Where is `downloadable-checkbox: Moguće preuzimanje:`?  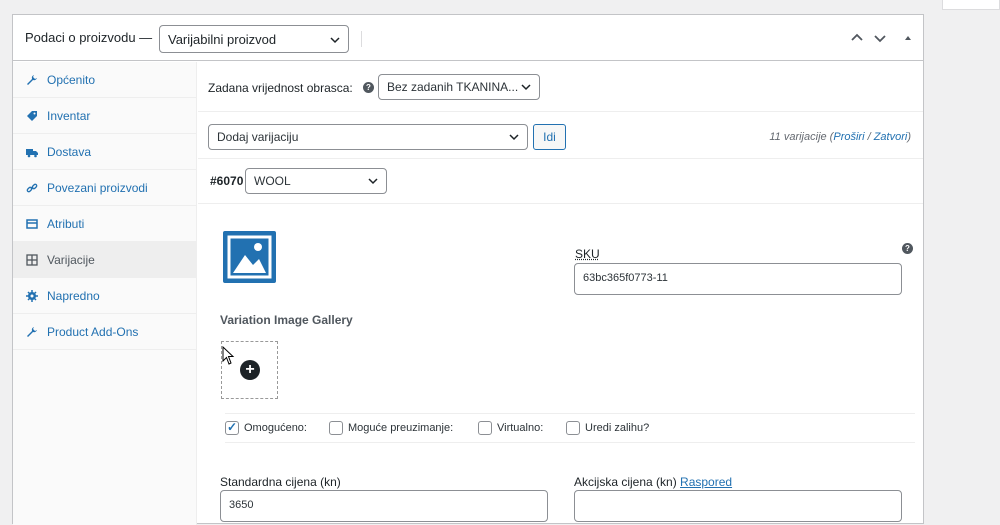
downloadable-checkbox: Moguće preuzimanje: is located at coordinates (391, 428).